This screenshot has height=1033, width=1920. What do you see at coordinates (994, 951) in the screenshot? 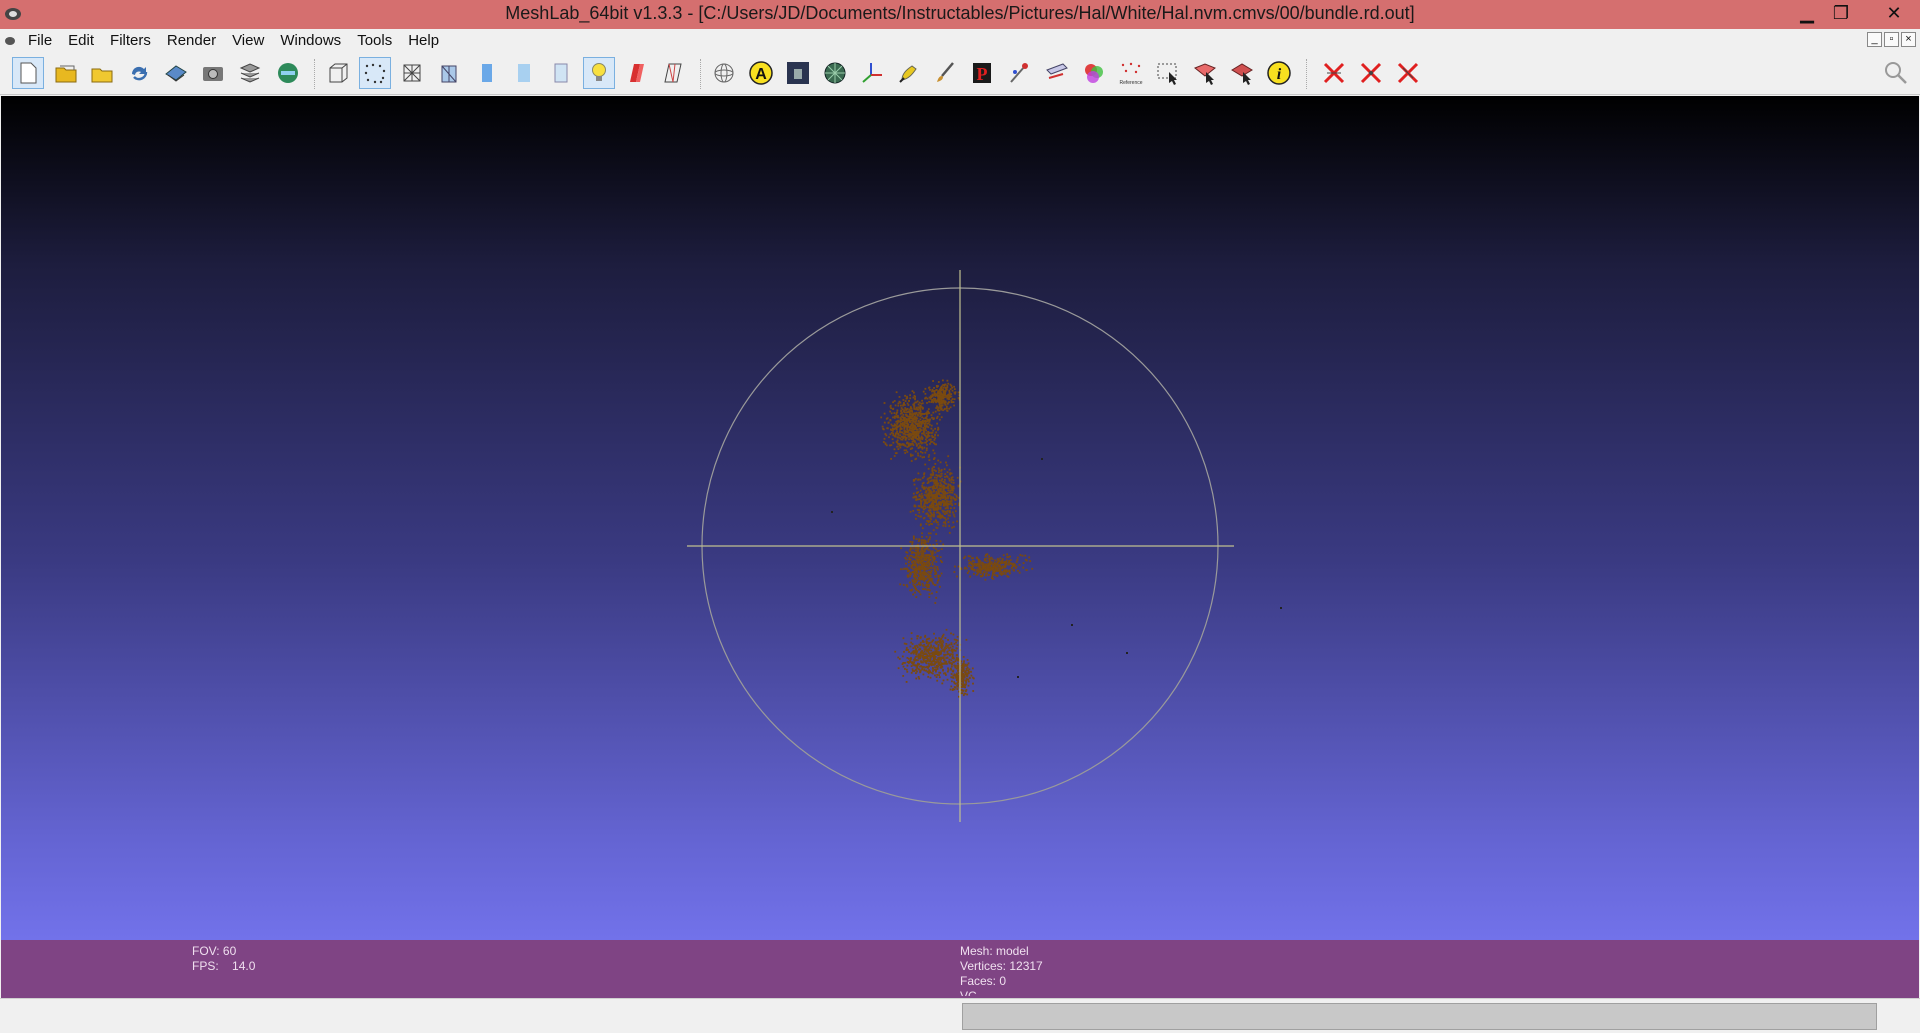
I see `mesh-name: Mesh: model` at bounding box center [994, 951].